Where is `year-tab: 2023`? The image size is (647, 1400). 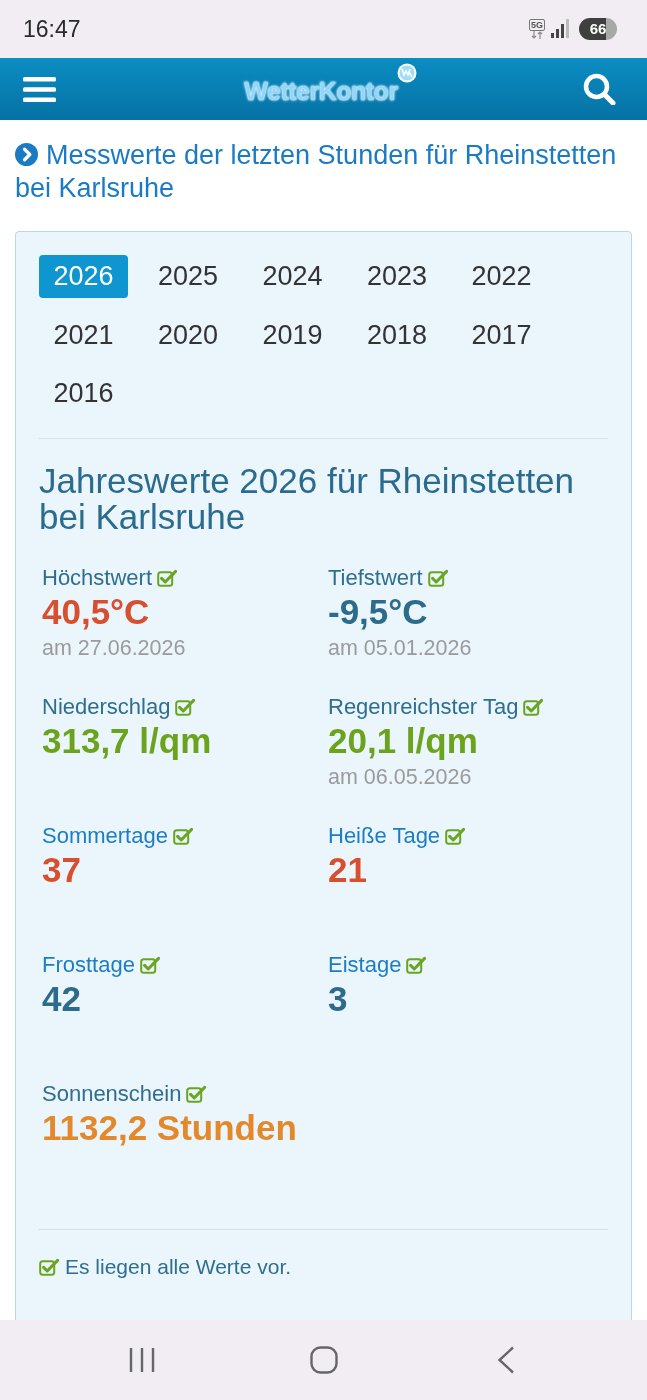
year-tab: 2023 is located at coordinates (397, 276).